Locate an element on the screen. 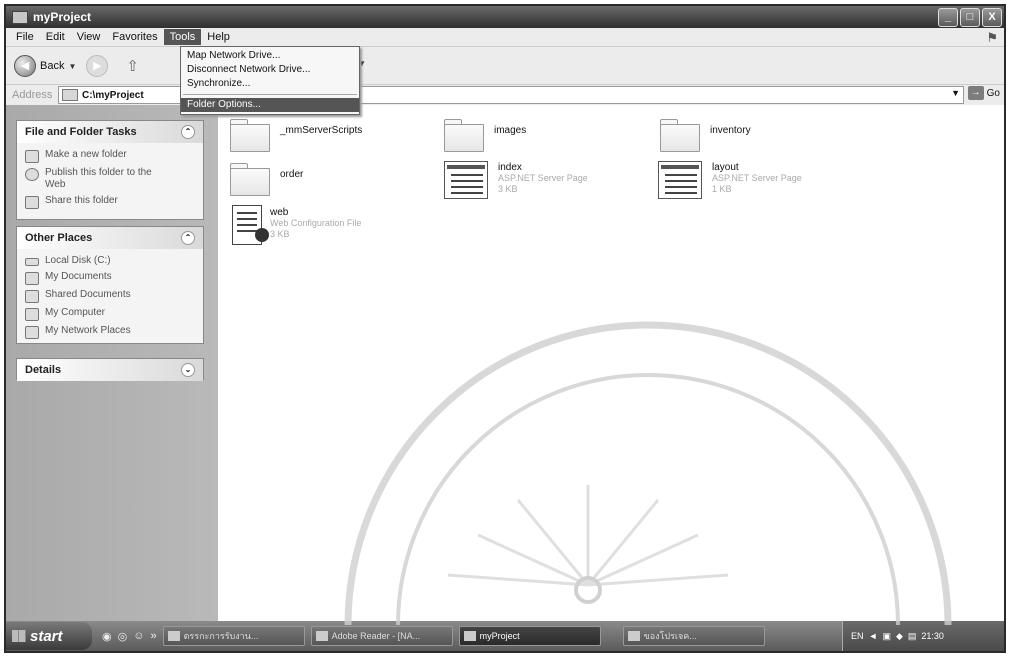 This screenshot has height=657, width=1010. menu-edit: Edit is located at coordinates (55, 37).